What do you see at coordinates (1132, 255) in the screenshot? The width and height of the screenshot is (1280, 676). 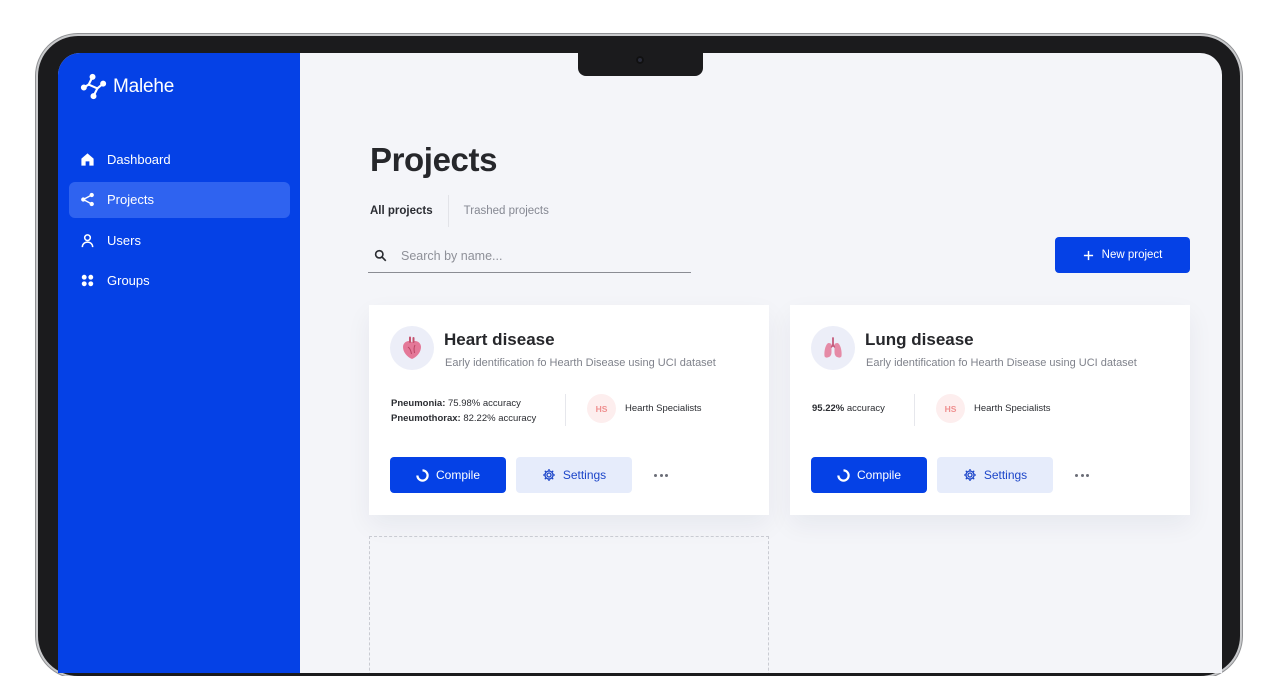 I see `new-project-label: New project` at bounding box center [1132, 255].